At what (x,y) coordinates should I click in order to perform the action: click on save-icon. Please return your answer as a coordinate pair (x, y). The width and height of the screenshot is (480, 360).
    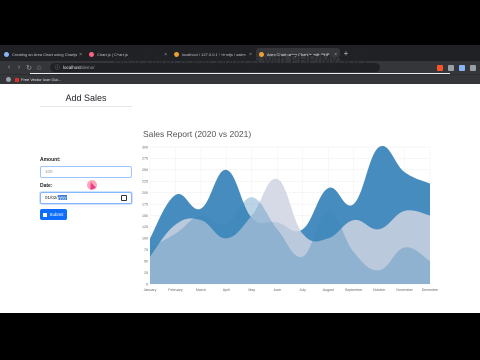
    Looking at the image, I should click on (45, 214).